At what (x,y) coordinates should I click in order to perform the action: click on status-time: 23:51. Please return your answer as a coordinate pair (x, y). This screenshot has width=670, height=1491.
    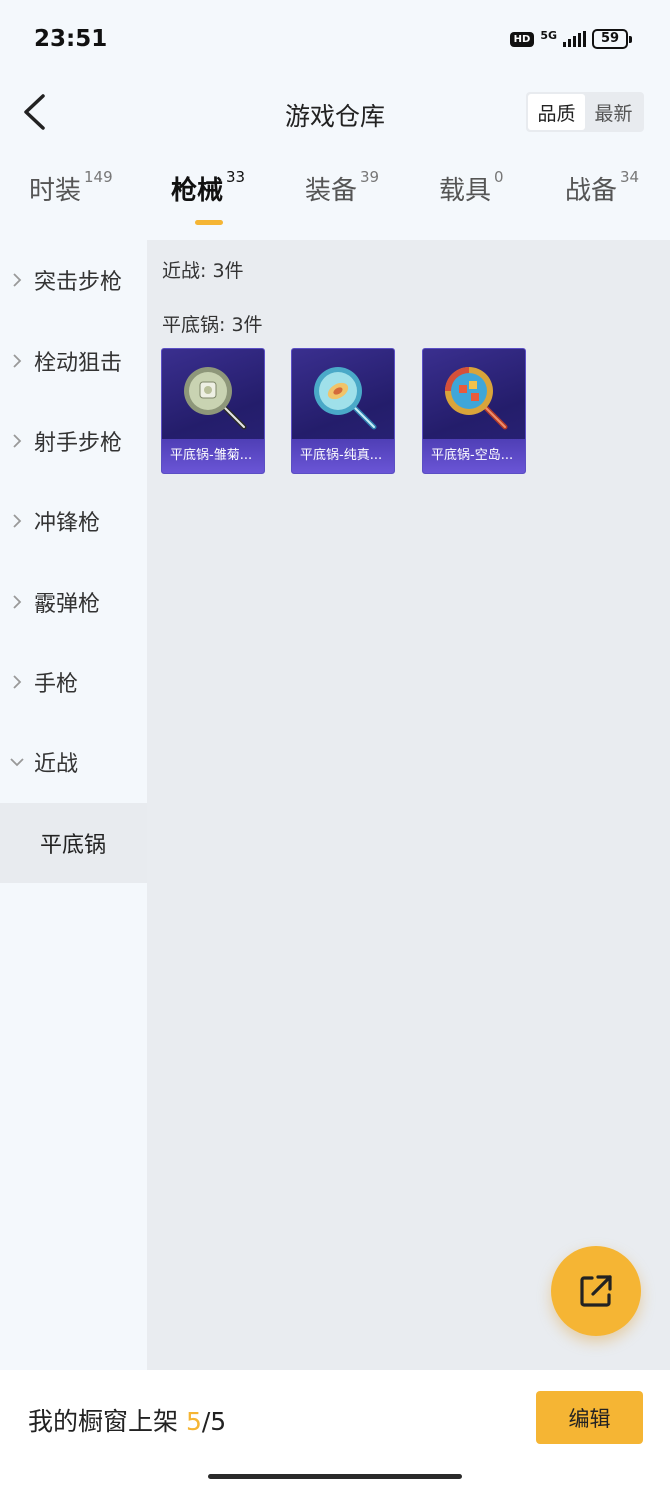
    Looking at the image, I should click on (71, 39).